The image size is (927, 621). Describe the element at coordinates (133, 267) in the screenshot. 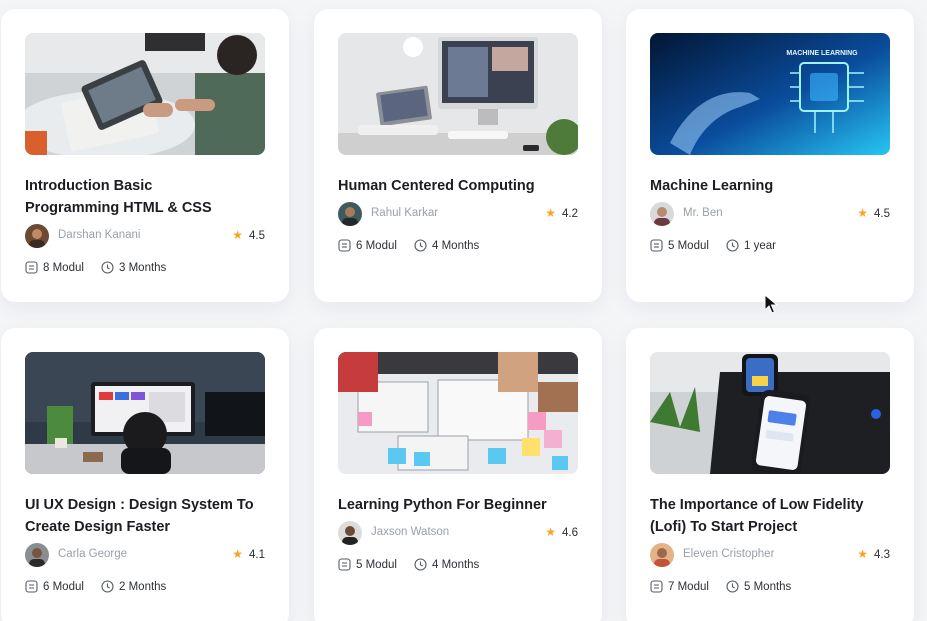

I see `duration-stat: 3 Months` at that location.